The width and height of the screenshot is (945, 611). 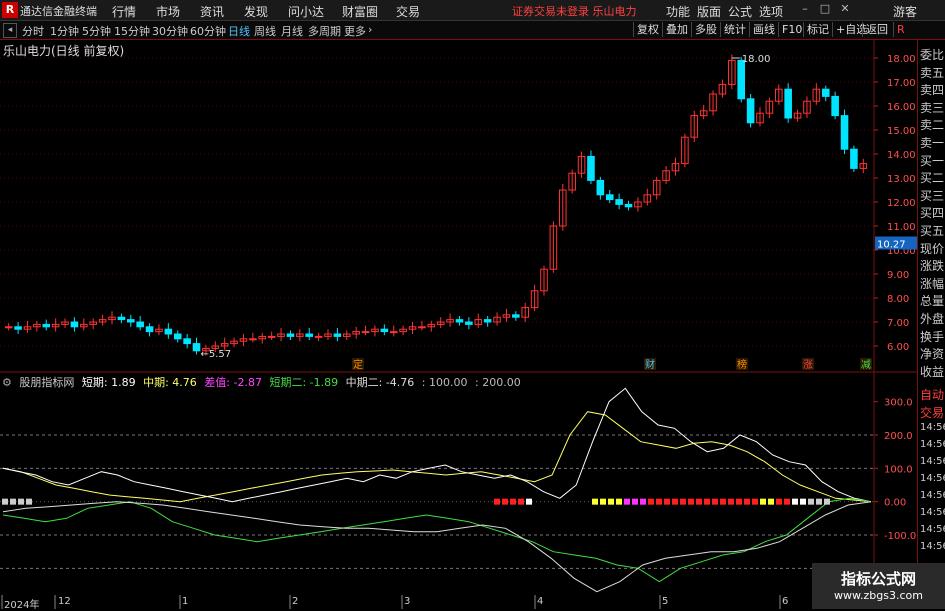 I want to click on side-label: 买三, so click(x=932, y=195).